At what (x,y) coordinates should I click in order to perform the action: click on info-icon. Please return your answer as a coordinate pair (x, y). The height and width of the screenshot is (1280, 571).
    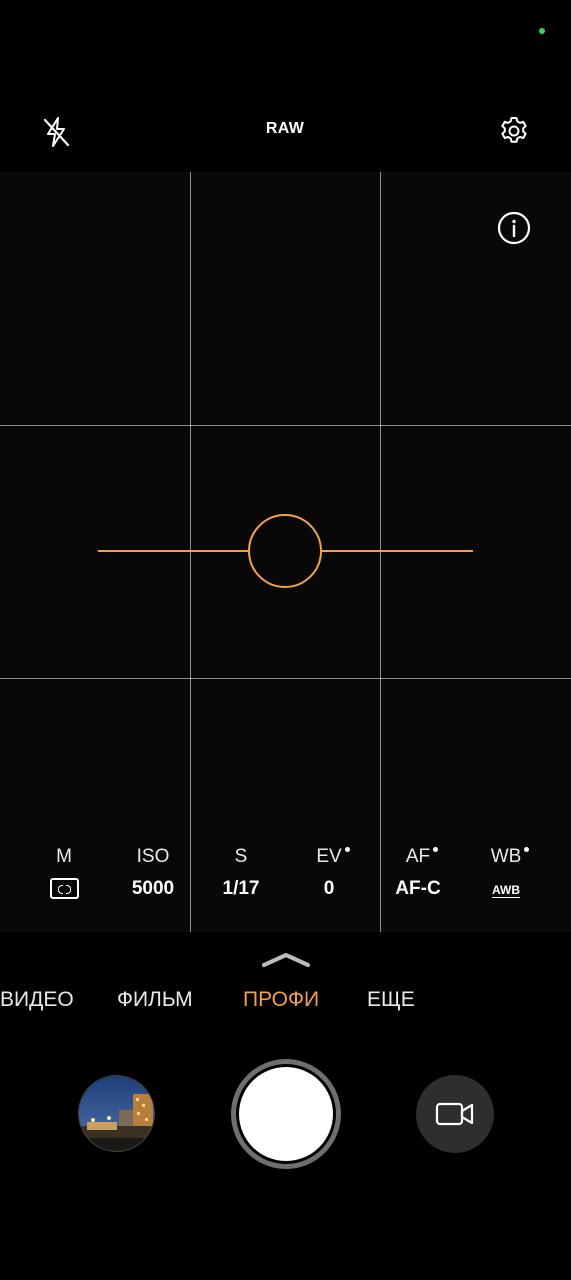
    Looking at the image, I should click on (514, 228).